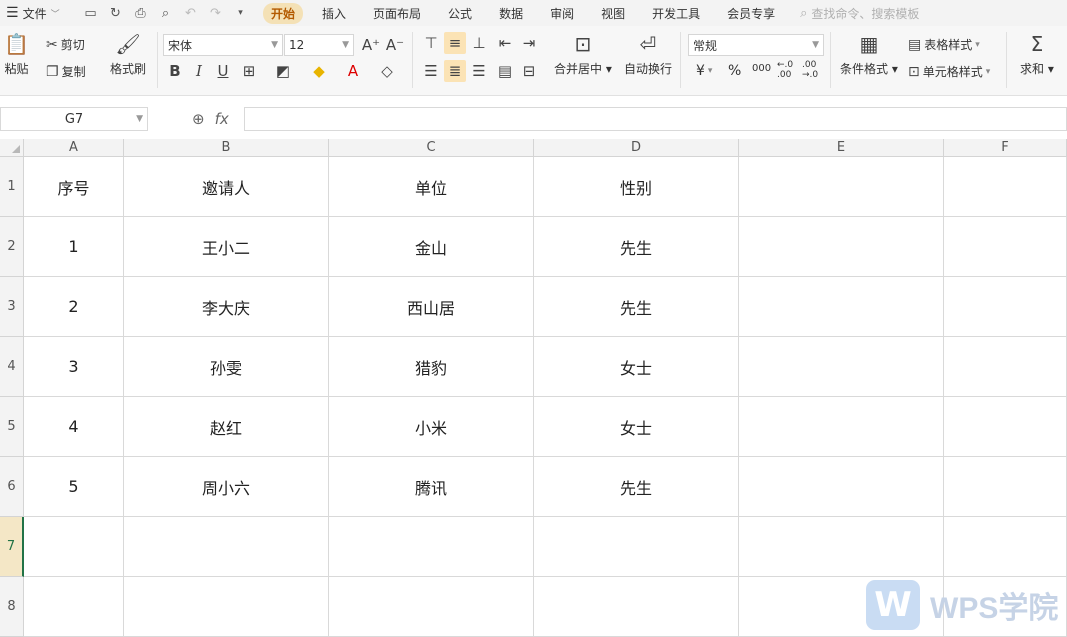 The height and width of the screenshot is (637, 1067). I want to click on row-header-3: 3, so click(12, 307).